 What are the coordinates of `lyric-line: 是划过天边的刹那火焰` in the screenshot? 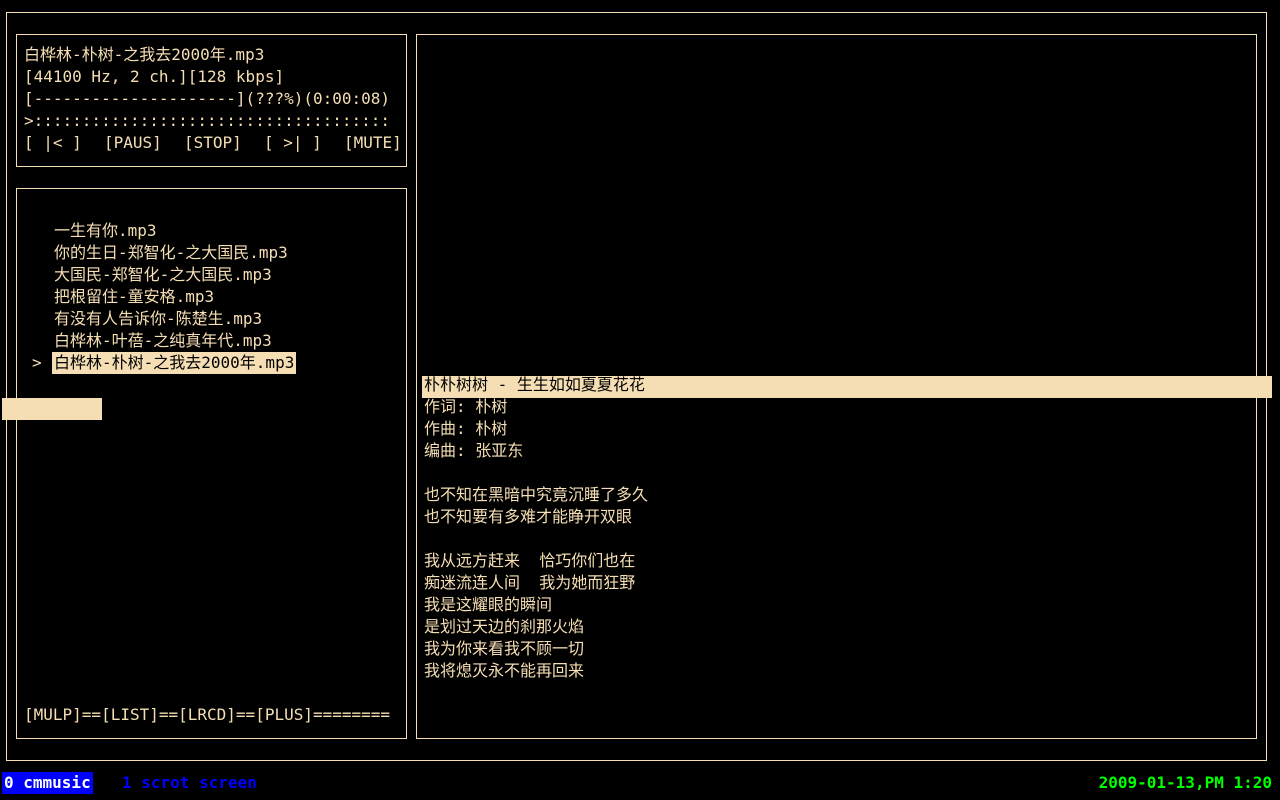 It's located at (504, 626).